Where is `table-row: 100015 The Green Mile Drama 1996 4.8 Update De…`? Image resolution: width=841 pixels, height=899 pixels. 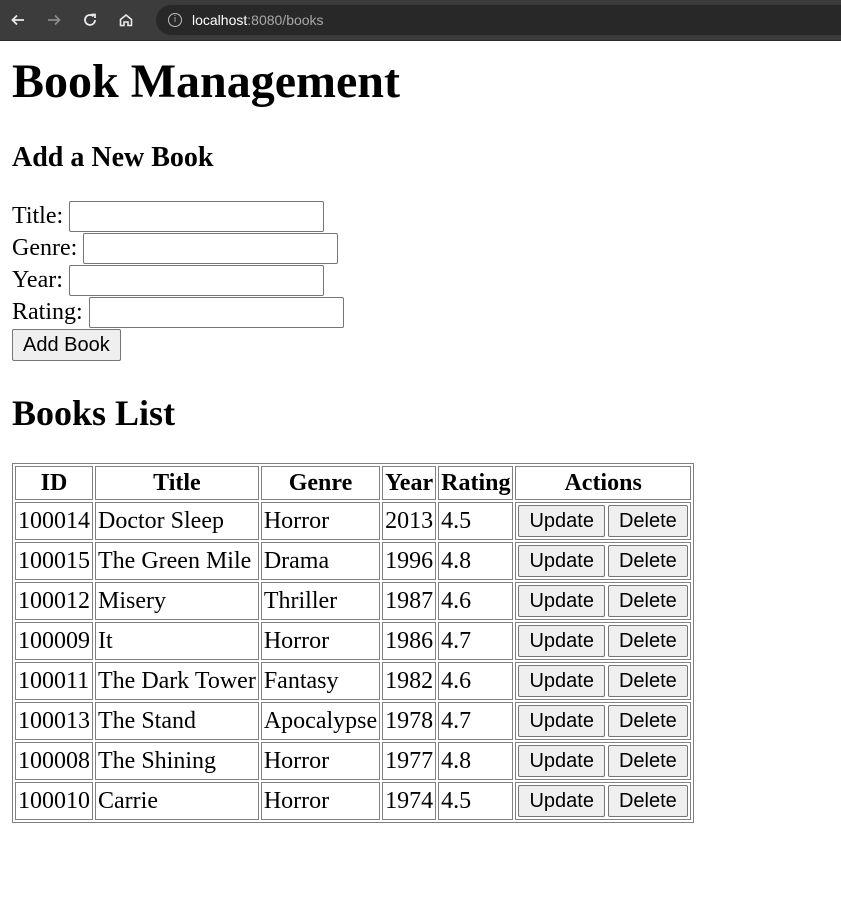 table-row: 100015 The Green Mile Drama 1996 4.8 Update De… is located at coordinates (353, 561).